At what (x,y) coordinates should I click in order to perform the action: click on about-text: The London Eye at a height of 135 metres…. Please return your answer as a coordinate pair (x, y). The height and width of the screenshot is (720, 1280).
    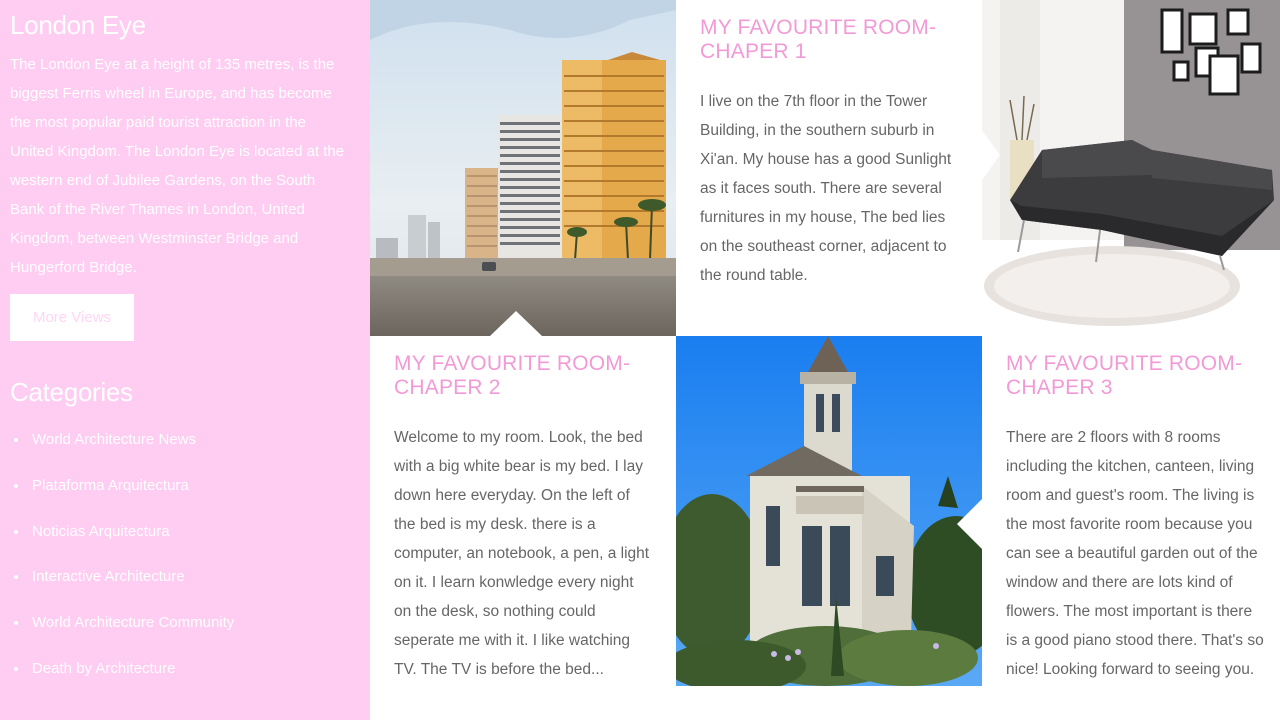
    Looking at the image, I should click on (177, 166).